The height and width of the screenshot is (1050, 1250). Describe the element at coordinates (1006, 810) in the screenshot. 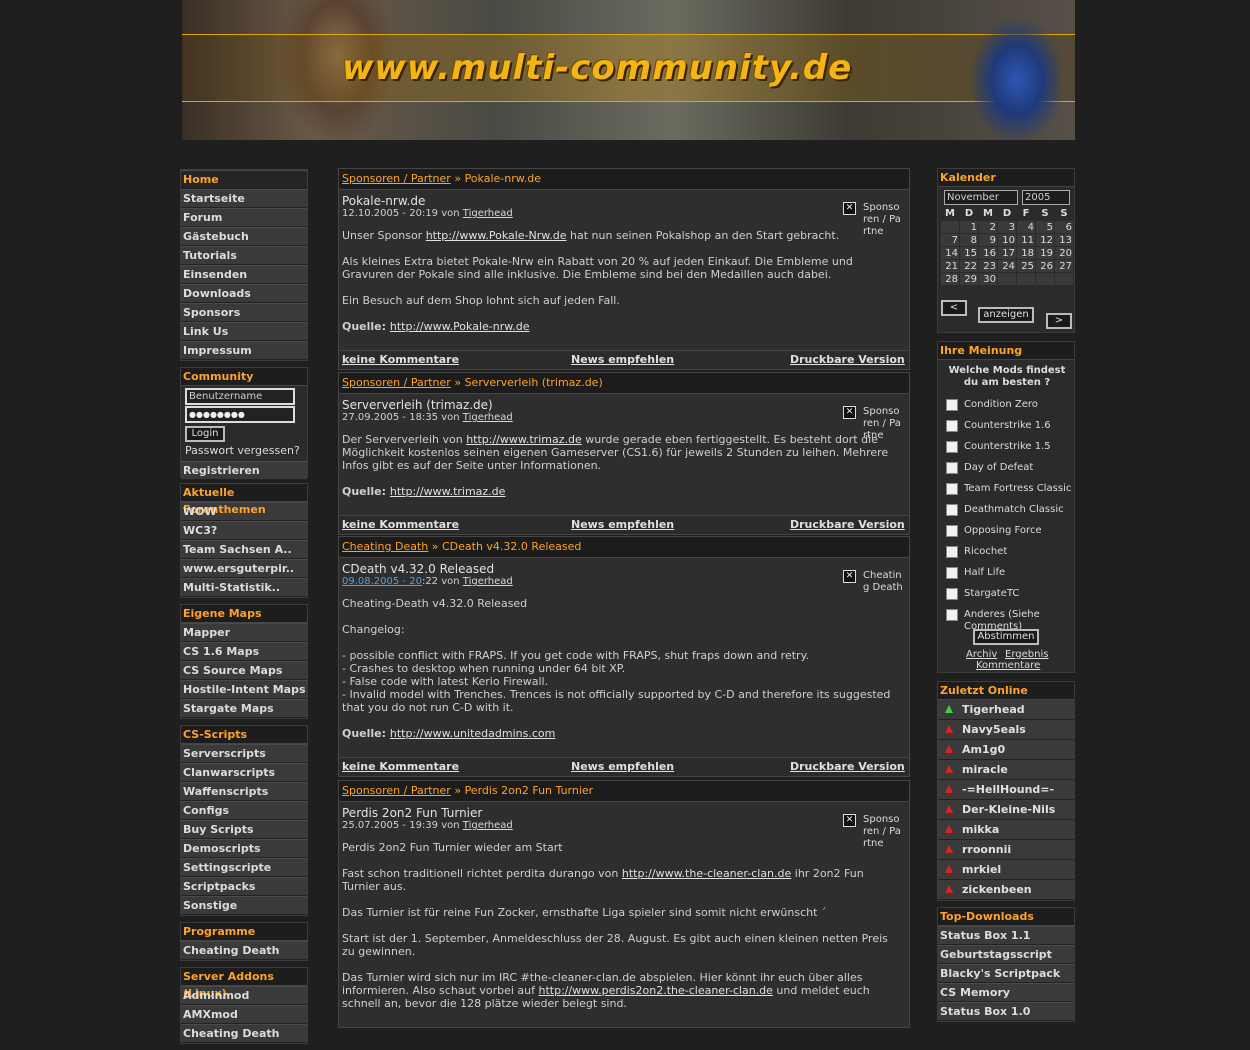

I see `online-user: Der-Kleine-Nils` at that location.